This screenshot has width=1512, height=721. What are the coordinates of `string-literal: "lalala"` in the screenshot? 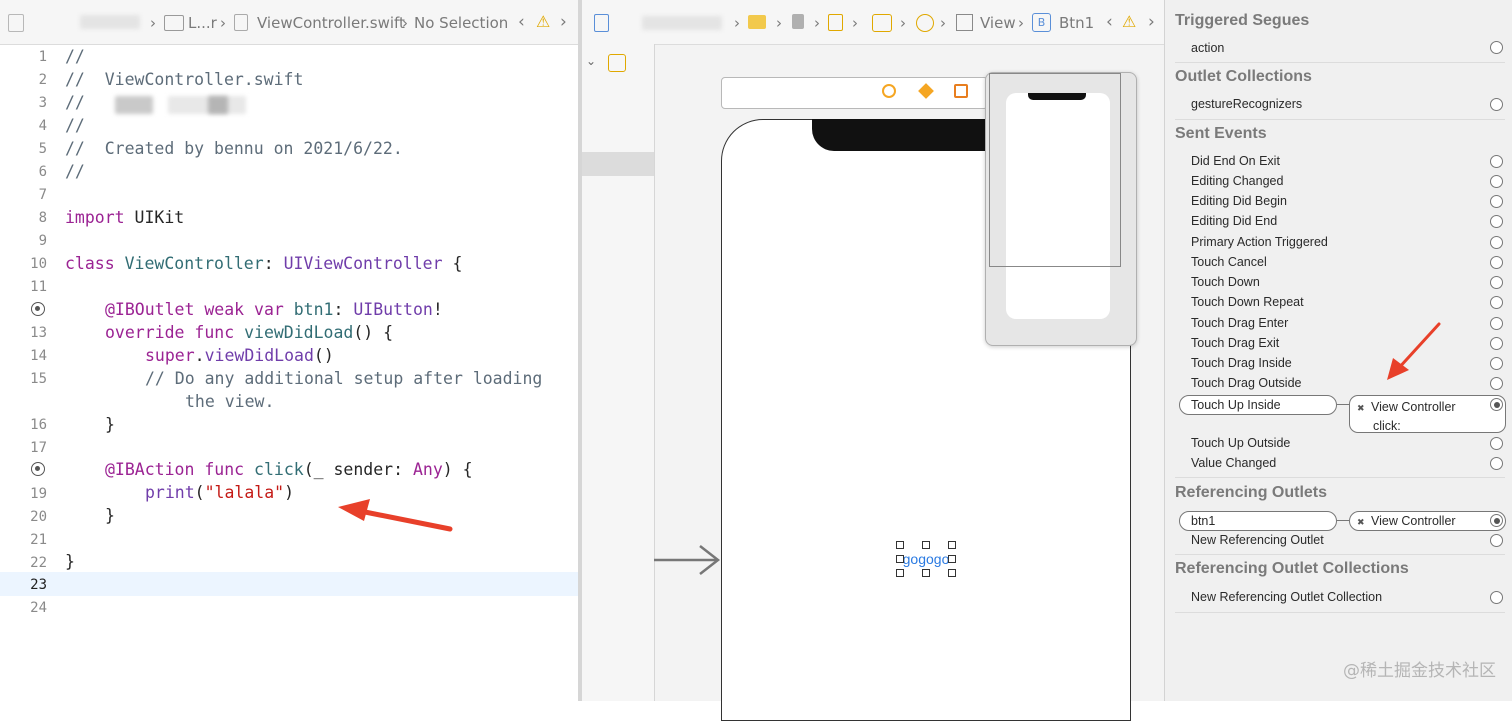 It's located at (244, 492).